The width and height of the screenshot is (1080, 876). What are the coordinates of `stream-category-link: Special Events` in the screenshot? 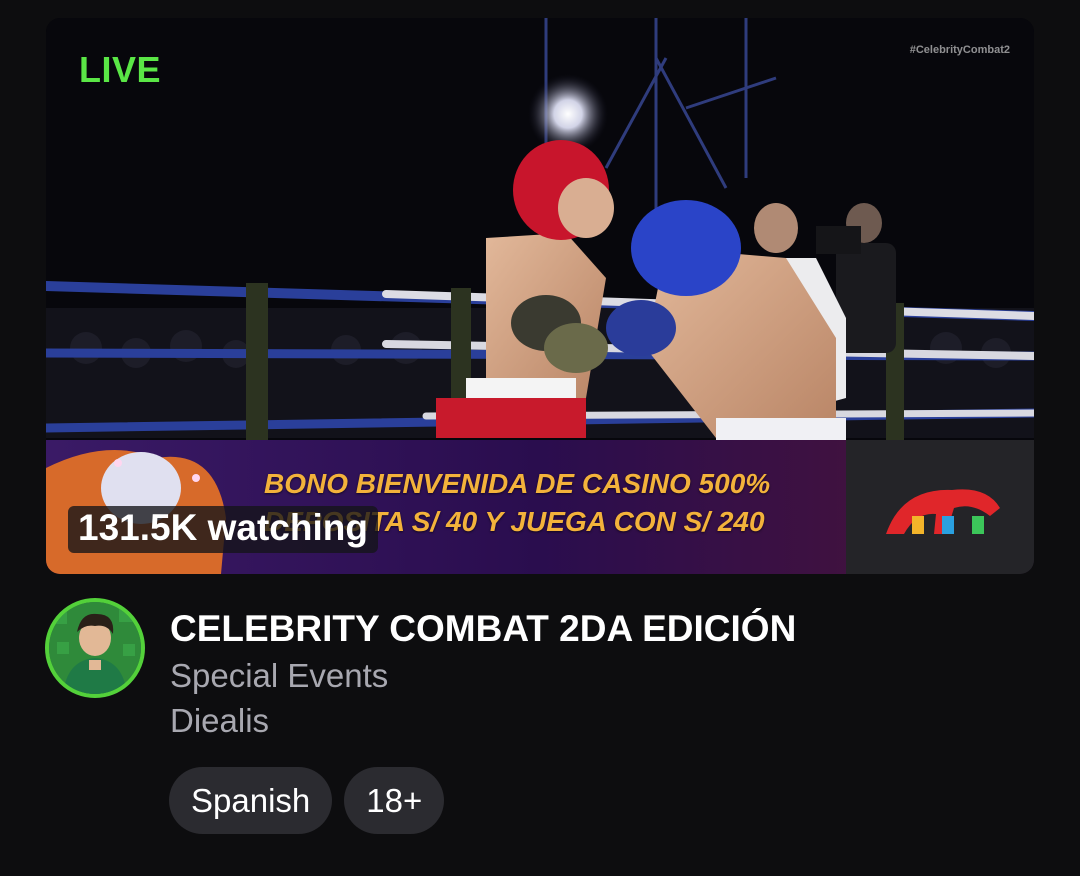 It's located at (279, 676).